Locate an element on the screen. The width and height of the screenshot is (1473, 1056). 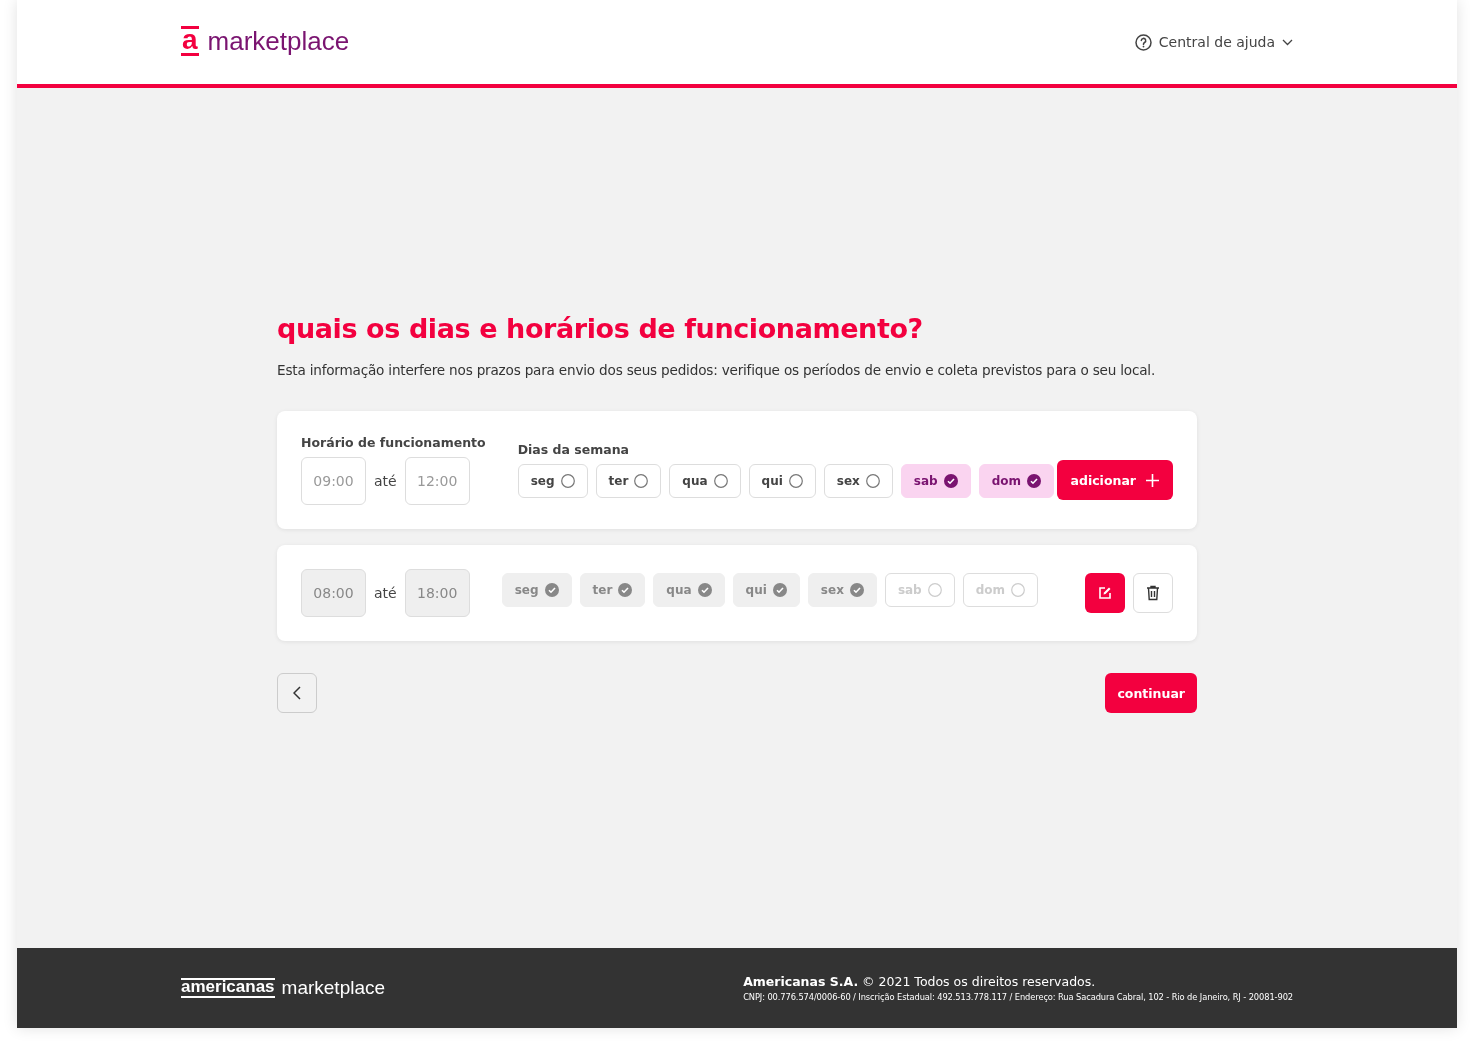
logo-text: marketplace is located at coordinates (278, 41).